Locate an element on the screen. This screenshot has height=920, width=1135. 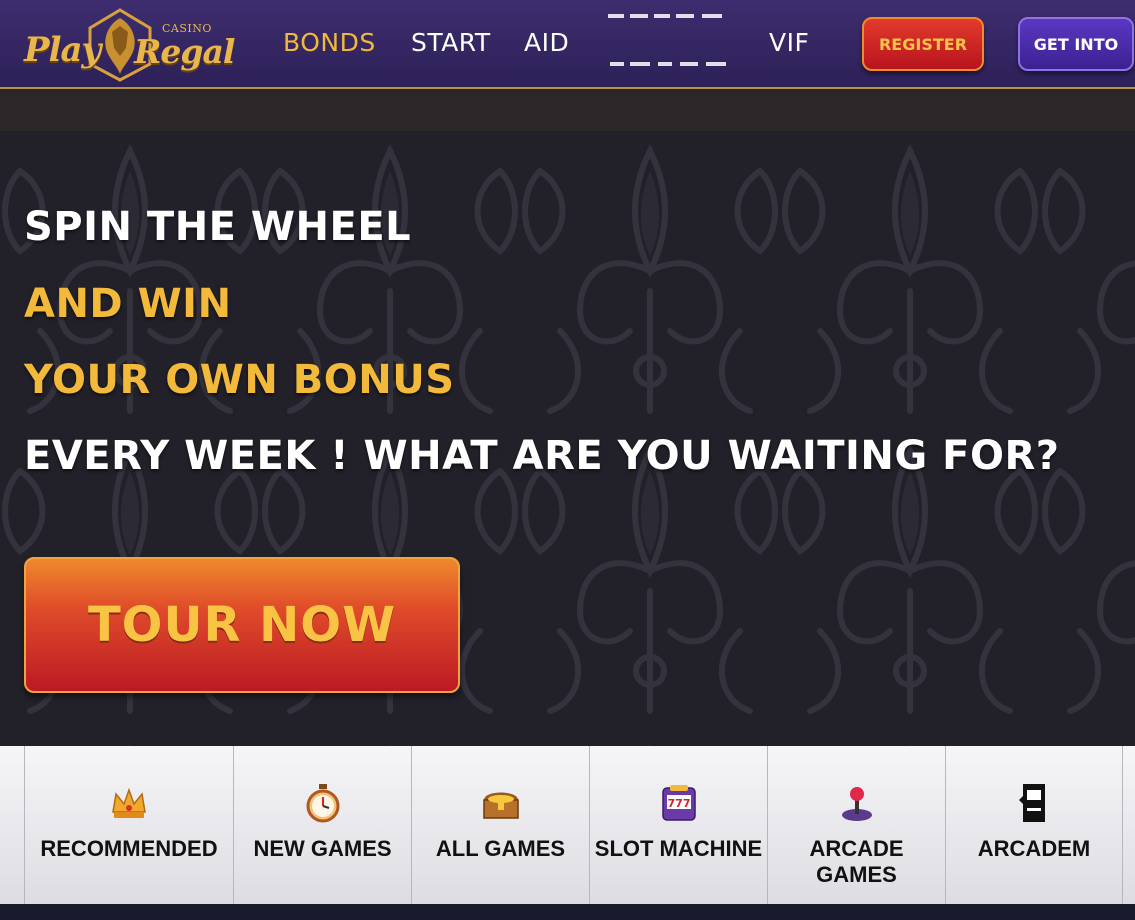
category-label: RECOMMENDED is located at coordinates (129, 848).